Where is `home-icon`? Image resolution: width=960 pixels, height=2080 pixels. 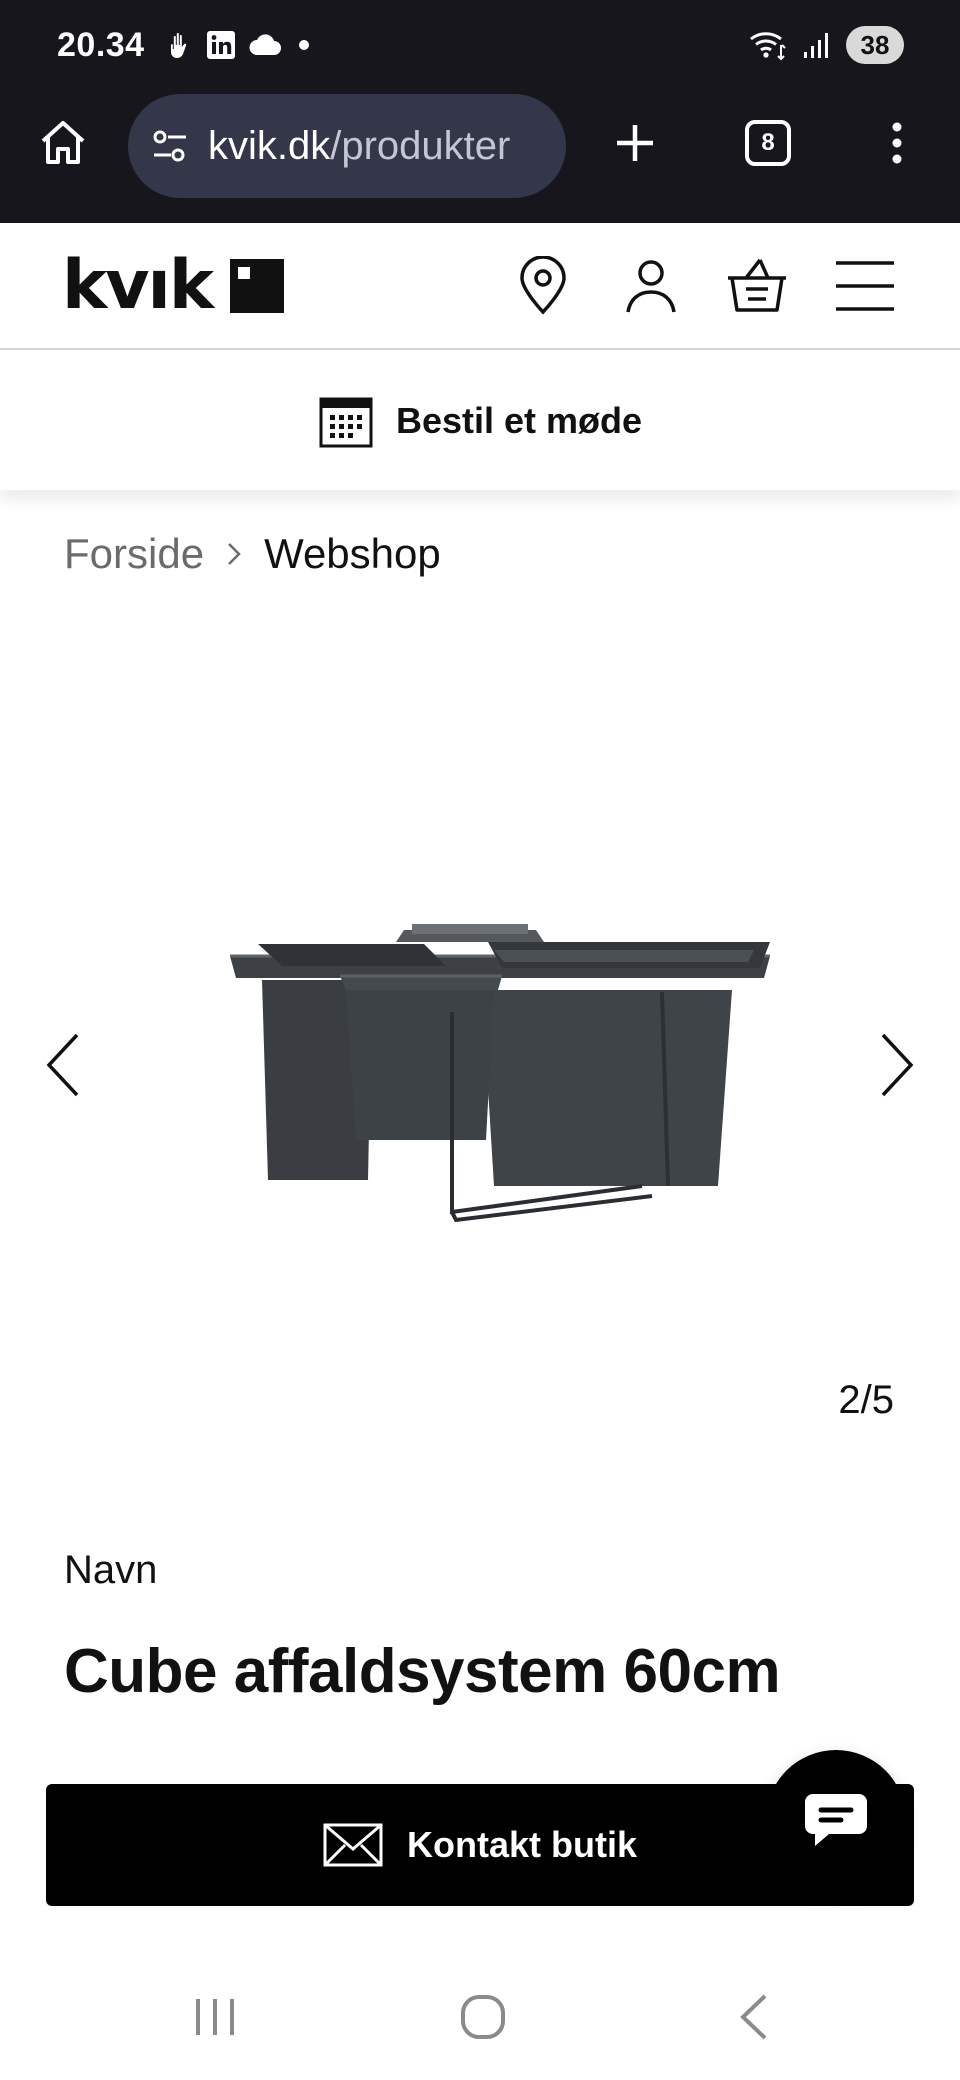 home-icon is located at coordinates (63, 142).